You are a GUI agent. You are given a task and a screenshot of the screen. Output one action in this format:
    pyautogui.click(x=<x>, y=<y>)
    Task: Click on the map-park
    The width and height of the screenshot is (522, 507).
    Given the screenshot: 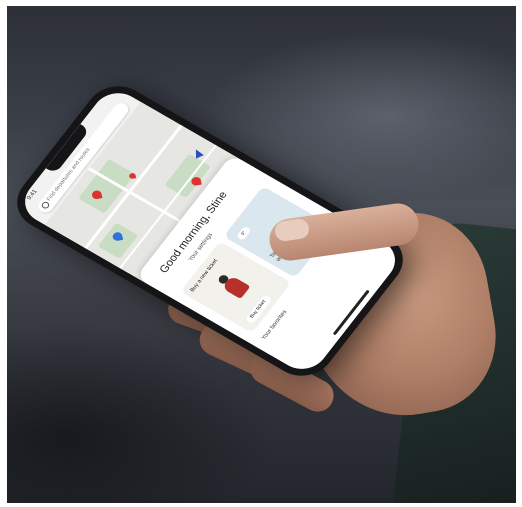 What is the action you would take?
    pyautogui.click(x=107, y=186)
    